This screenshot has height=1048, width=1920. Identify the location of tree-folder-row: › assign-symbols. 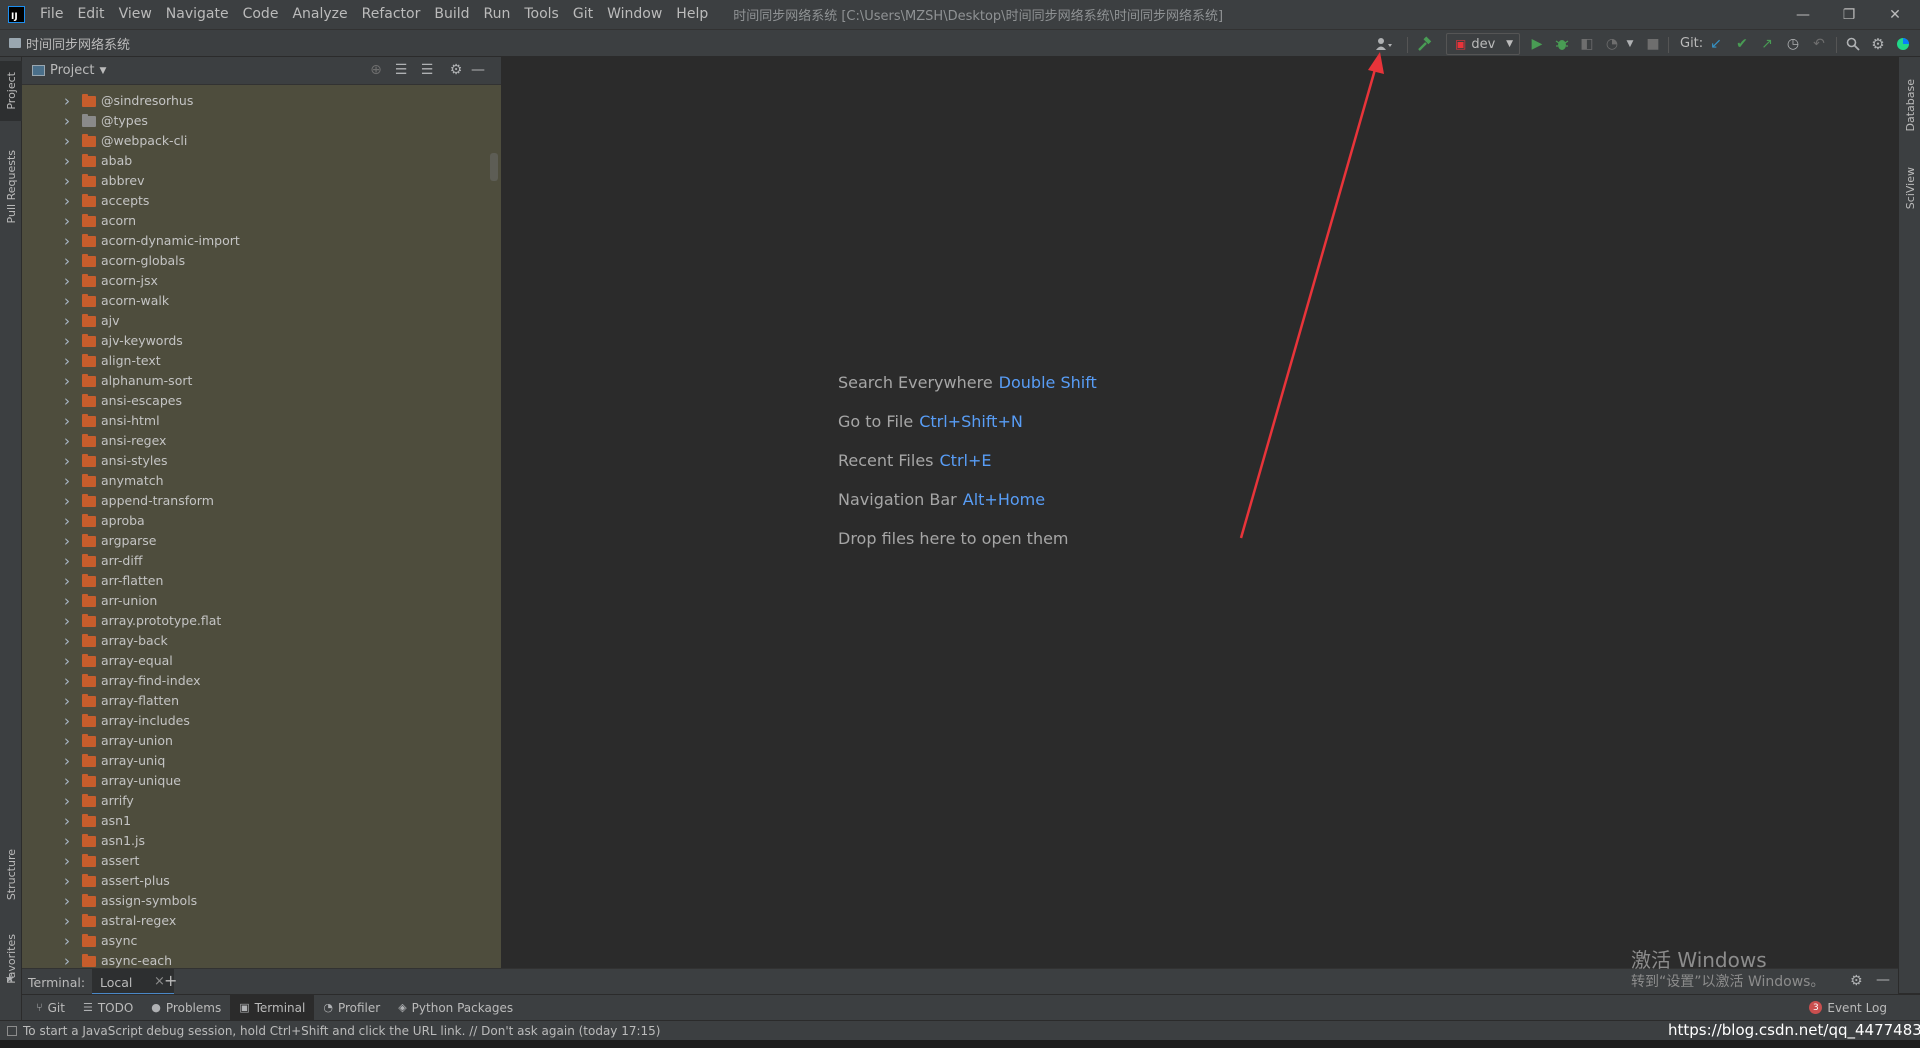
(257, 901).